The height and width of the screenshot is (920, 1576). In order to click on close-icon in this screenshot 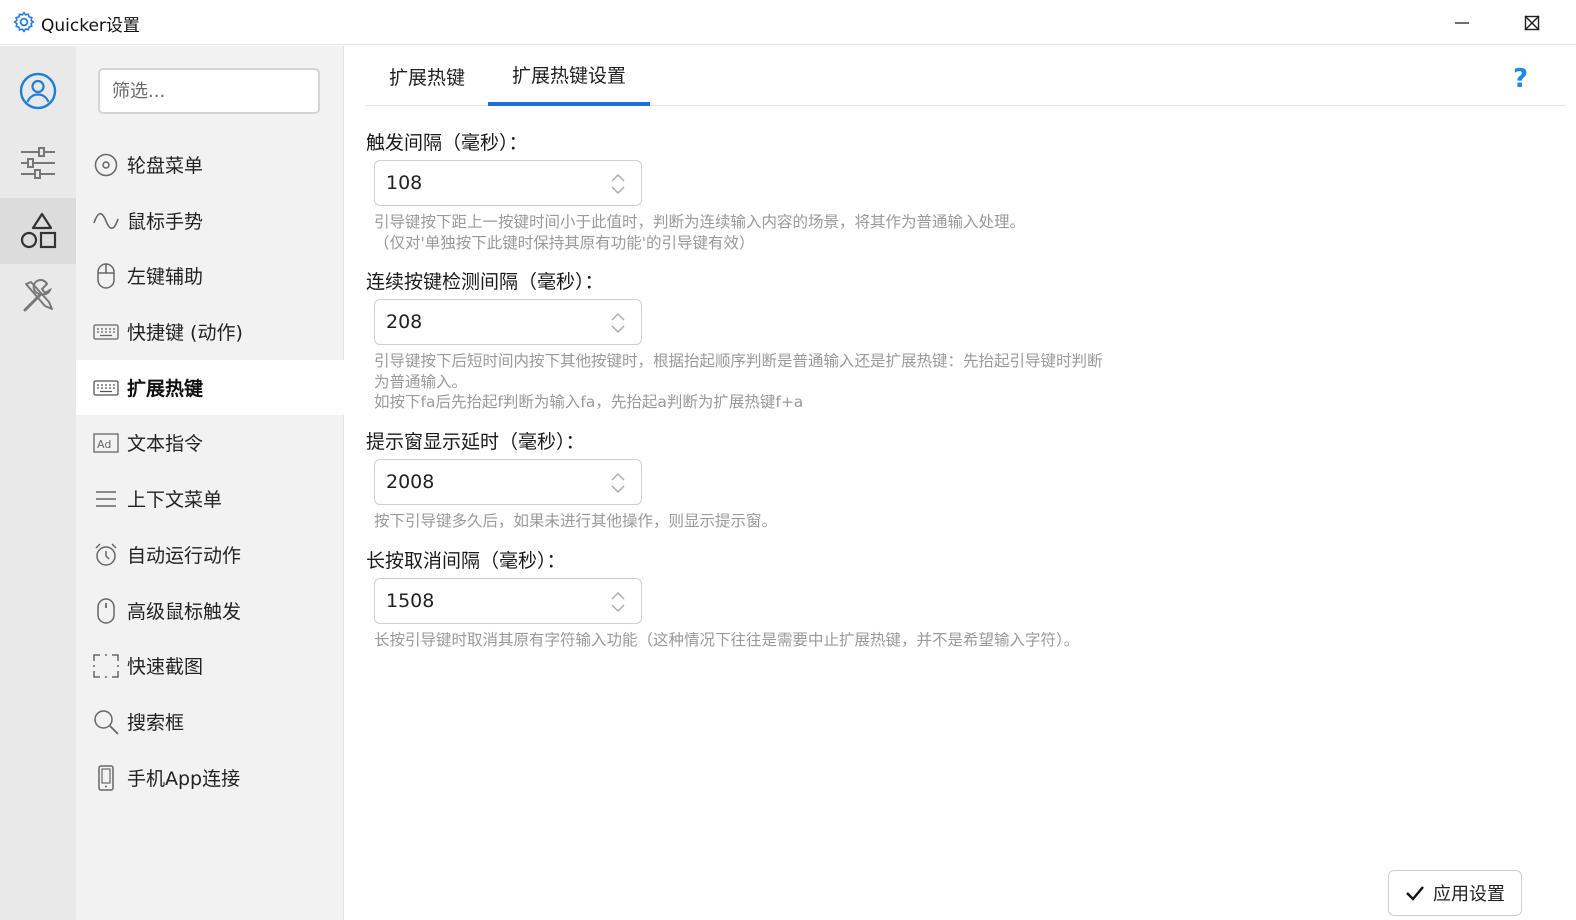, I will do `click(1532, 22)`.